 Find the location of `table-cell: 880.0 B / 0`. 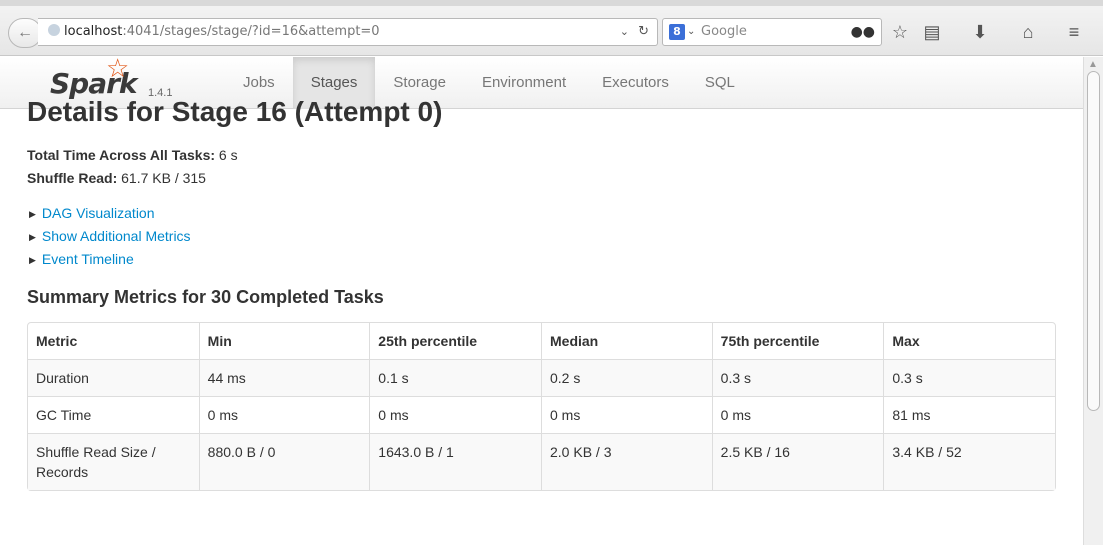

table-cell: 880.0 B / 0 is located at coordinates (284, 461).